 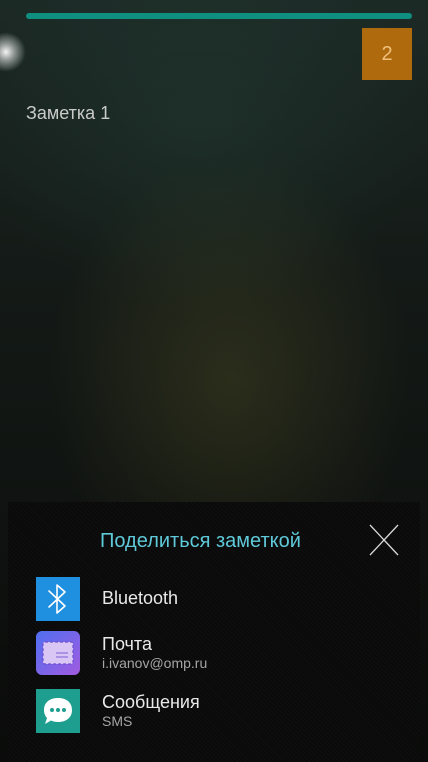 I want to click on messages-sub: SMS, so click(x=117, y=721).